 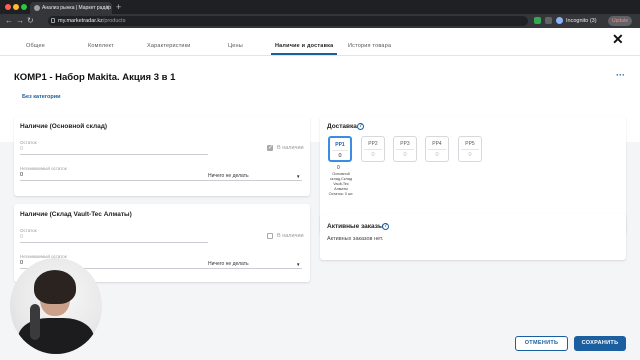 What do you see at coordinates (373, 144) in the screenshot?
I see `warehouse-name: PP2` at bounding box center [373, 144].